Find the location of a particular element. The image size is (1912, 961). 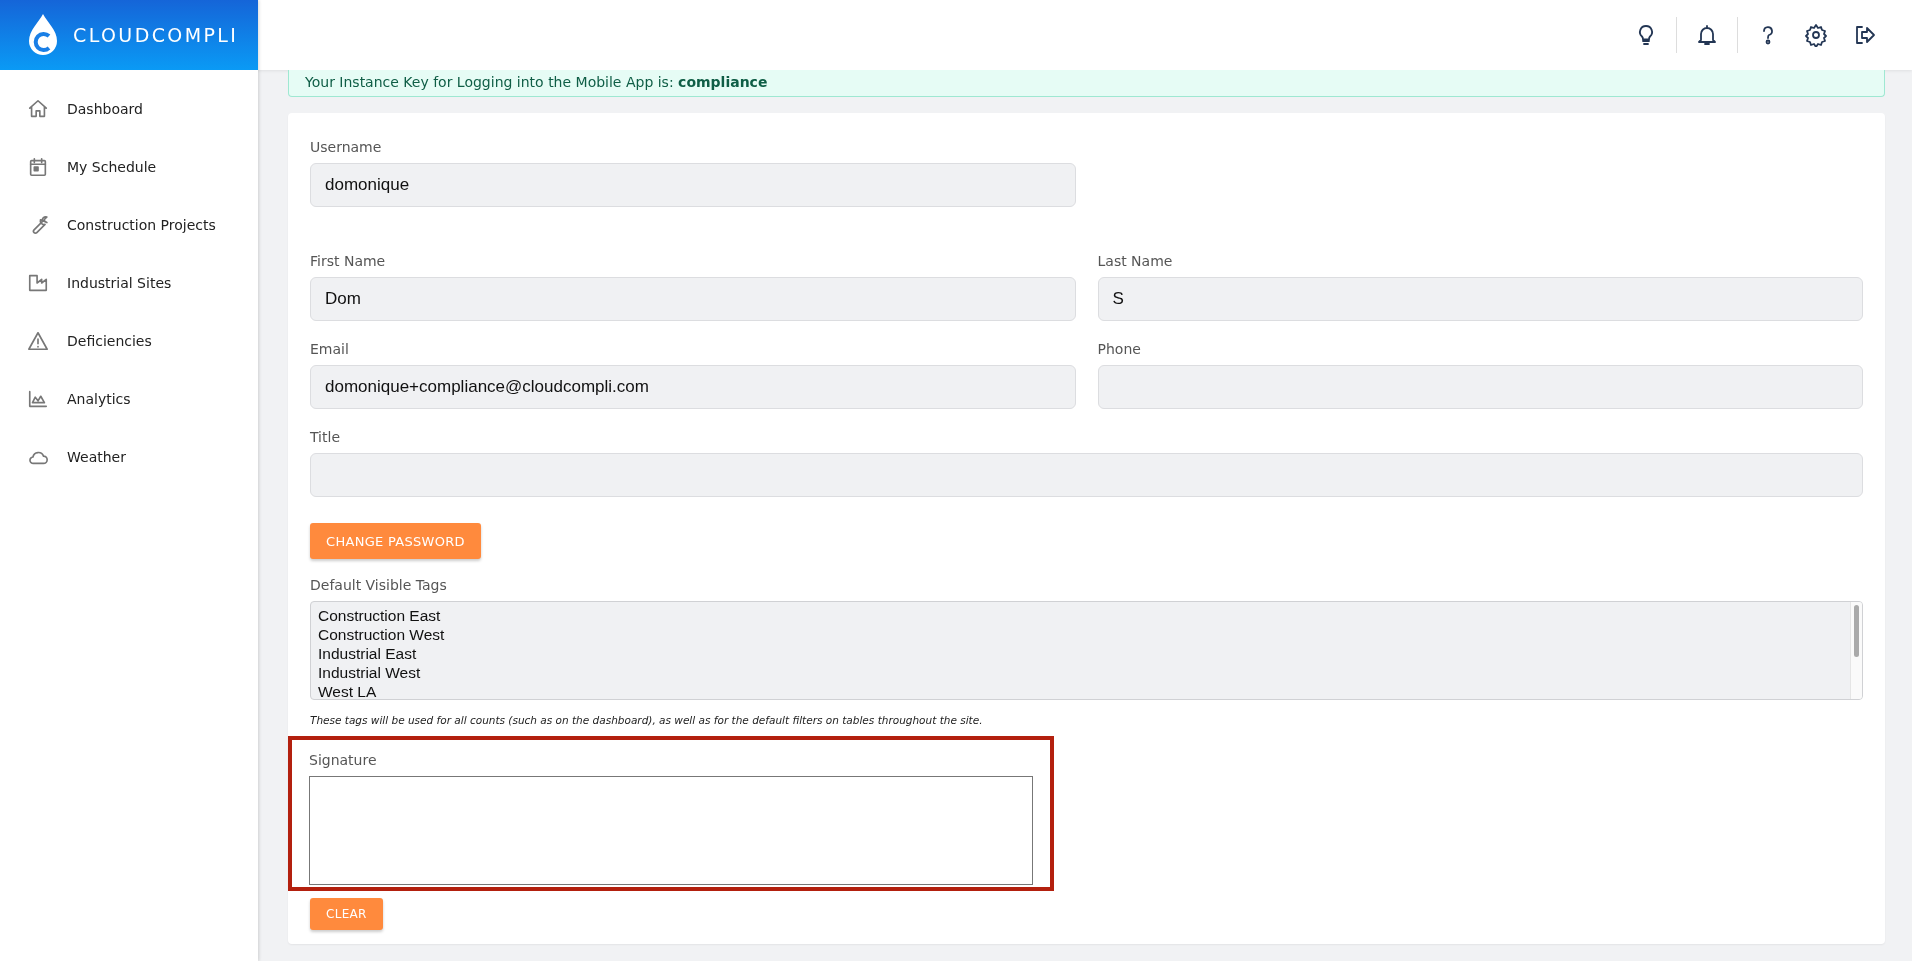

list-option: West LA is located at coordinates (1080, 690).